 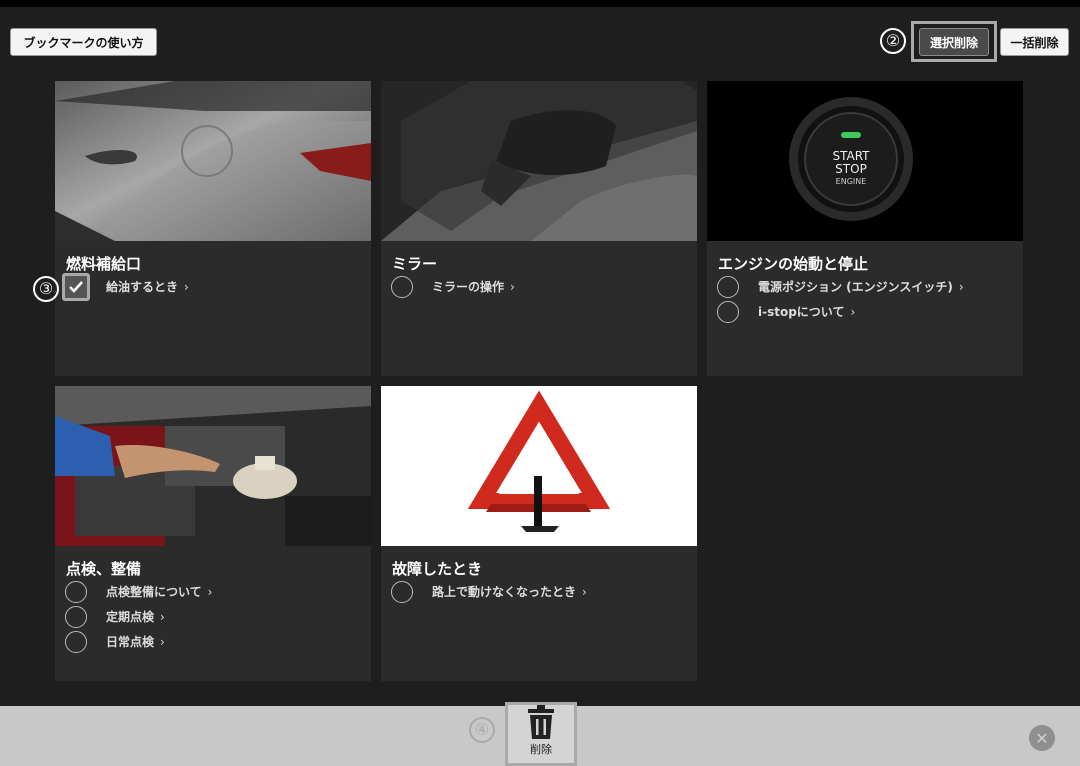 I want to click on list-item: ミラーの操作 ›, so click(x=453, y=286).